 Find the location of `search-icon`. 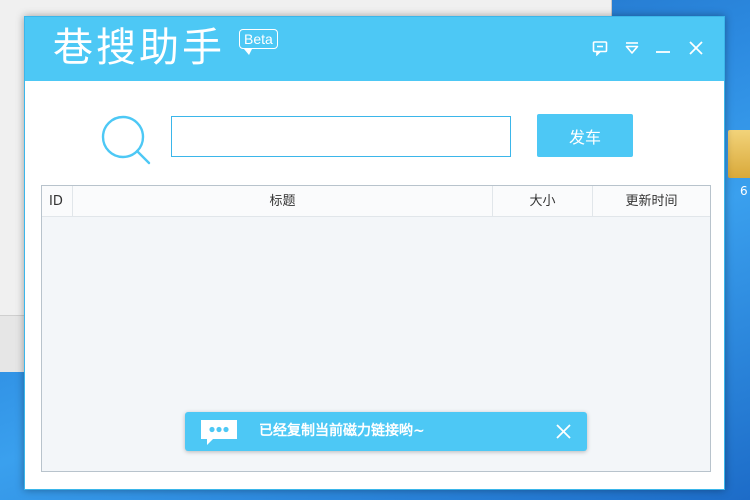

search-icon is located at coordinates (126, 140).